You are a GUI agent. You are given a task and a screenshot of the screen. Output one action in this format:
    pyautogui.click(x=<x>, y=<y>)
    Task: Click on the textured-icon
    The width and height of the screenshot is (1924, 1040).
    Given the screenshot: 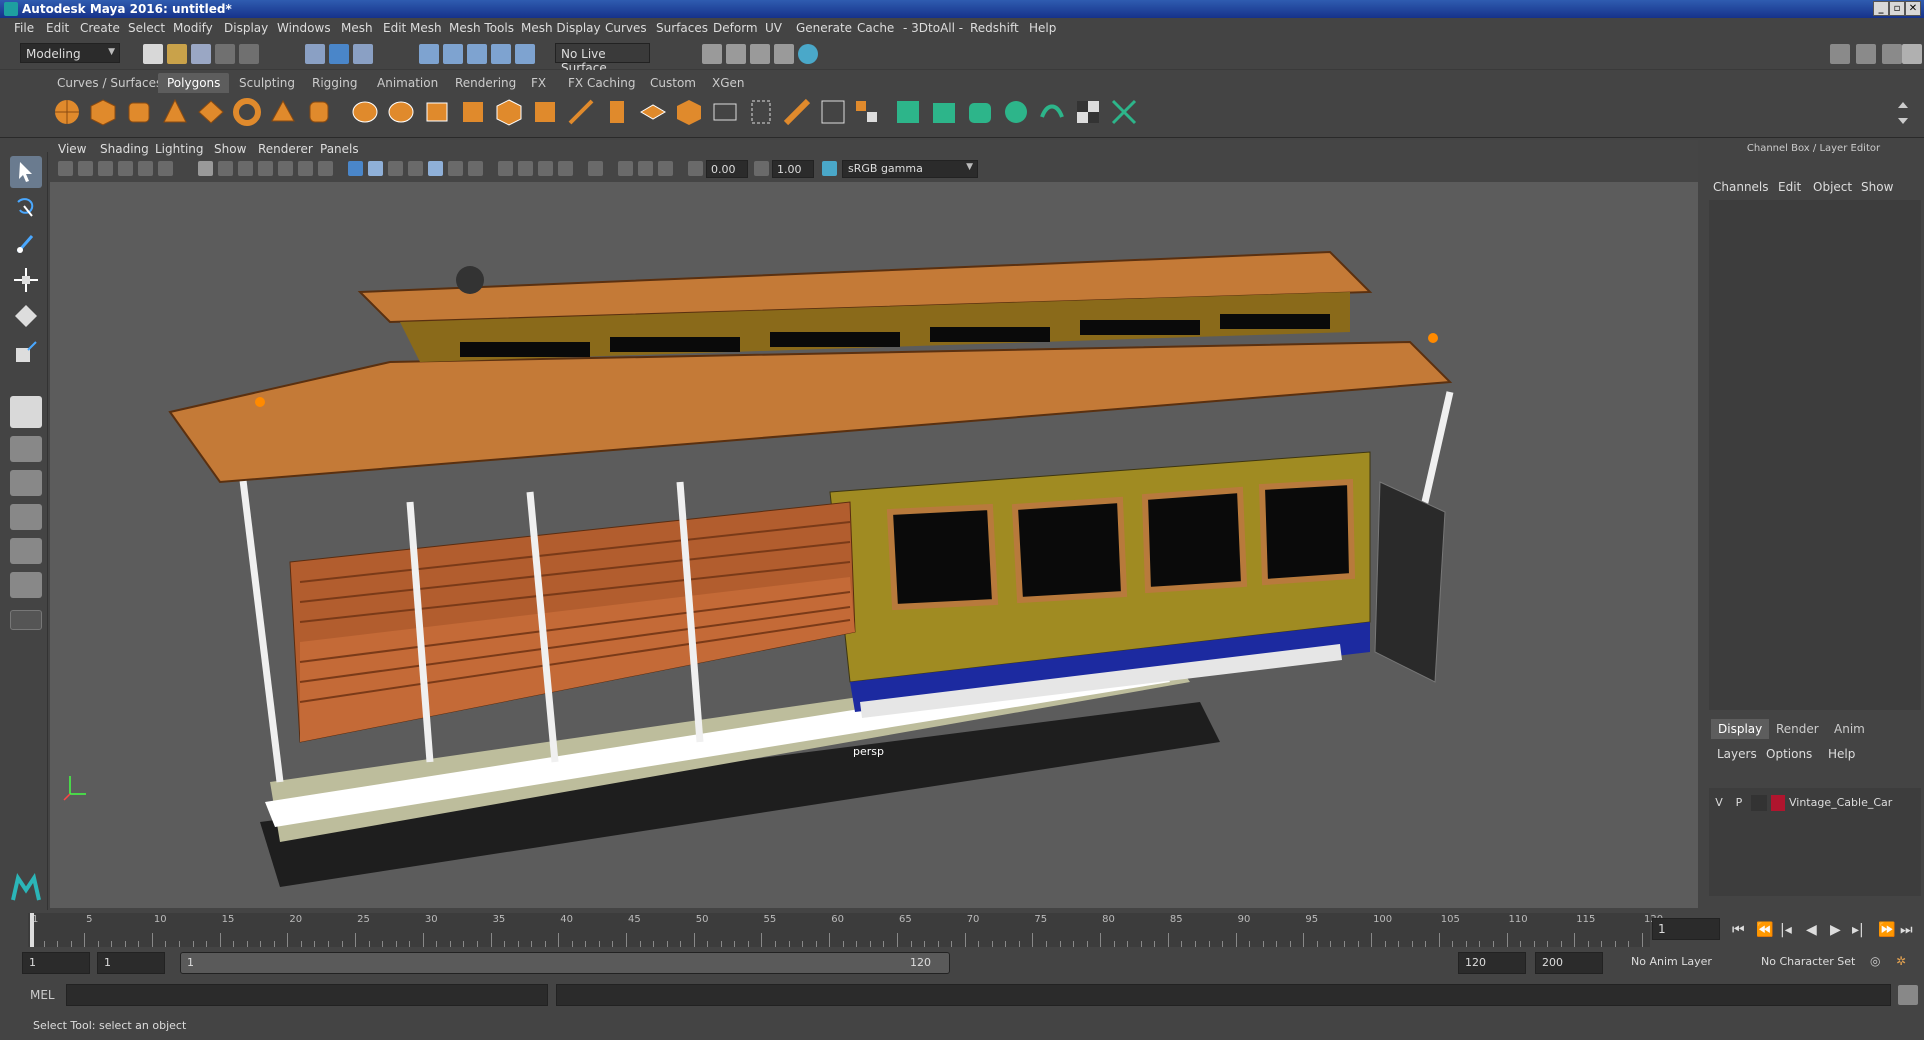 What is the action you would take?
    pyautogui.click(x=435, y=168)
    